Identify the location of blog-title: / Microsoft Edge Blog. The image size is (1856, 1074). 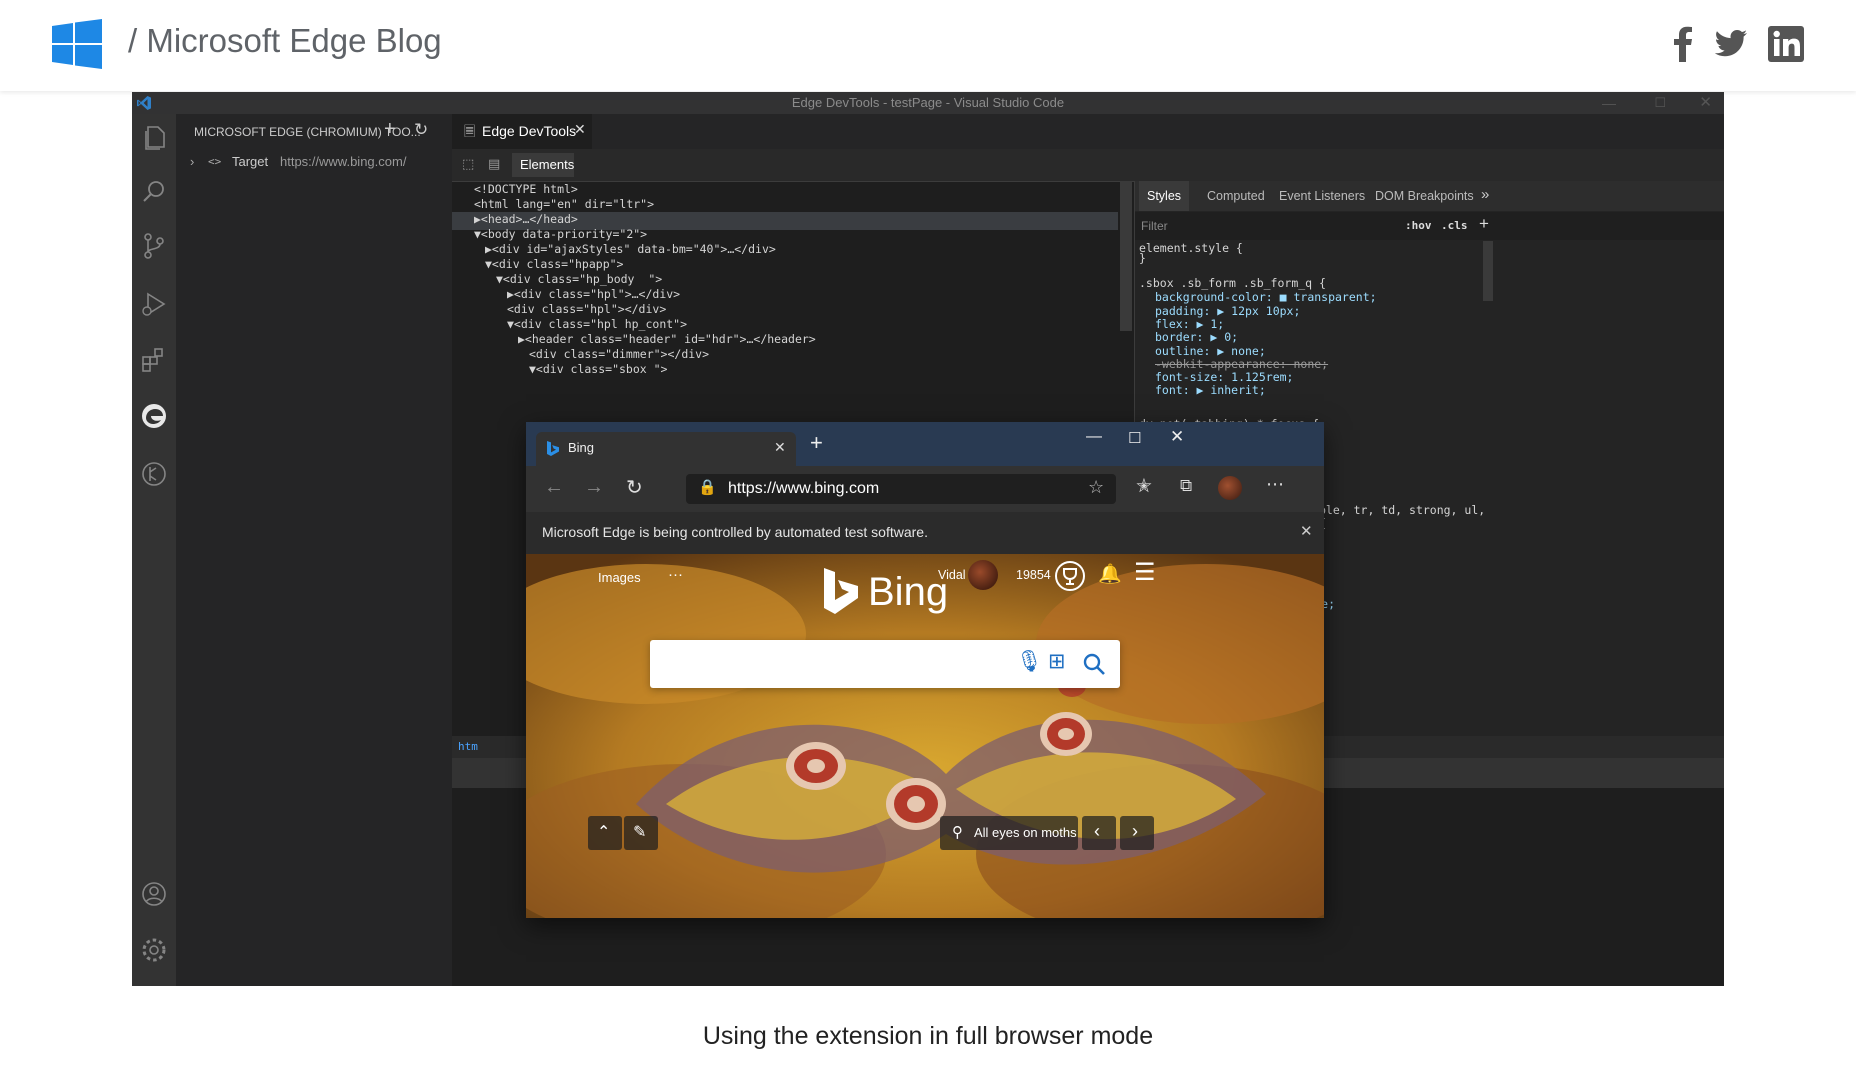
(285, 41).